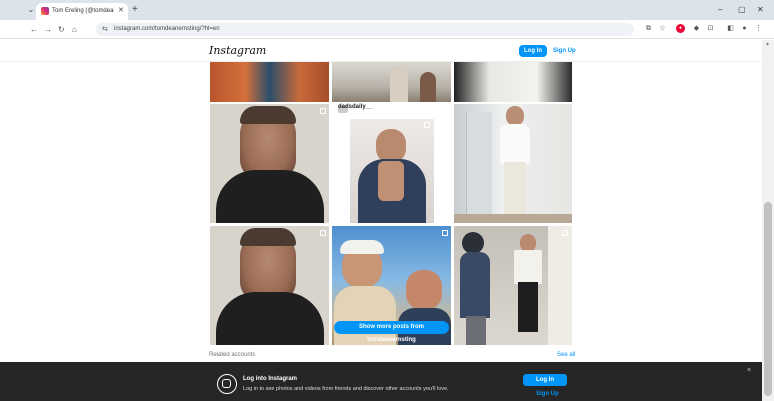 The height and width of the screenshot is (401, 774). I want to click on scrollbar-thumb, so click(768, 299).